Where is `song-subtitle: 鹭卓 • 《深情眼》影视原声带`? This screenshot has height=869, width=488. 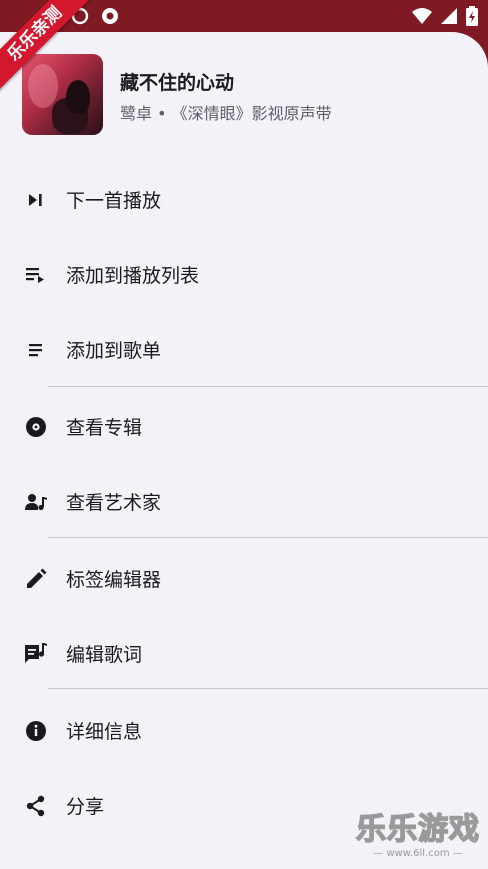 song-subtitle: 鹭卓 • 《深情眼》影视原声带 is located at coordinates (226, 113).